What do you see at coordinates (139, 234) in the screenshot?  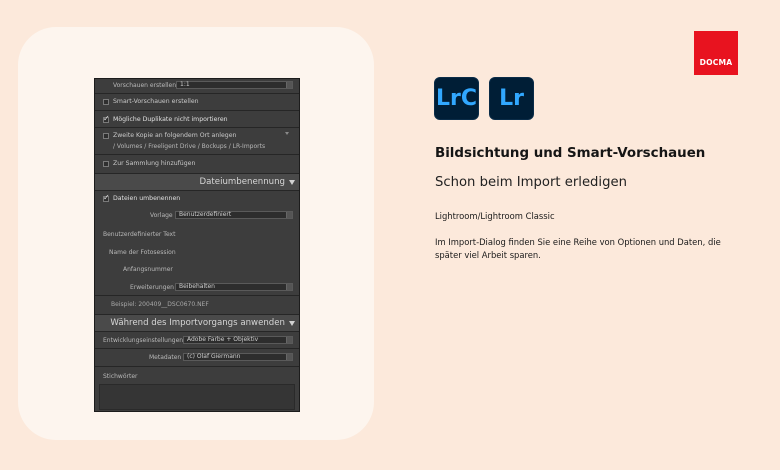 I see `custom-text-label: Benutzerdefinierter Text` at bounding box center [139, 234].